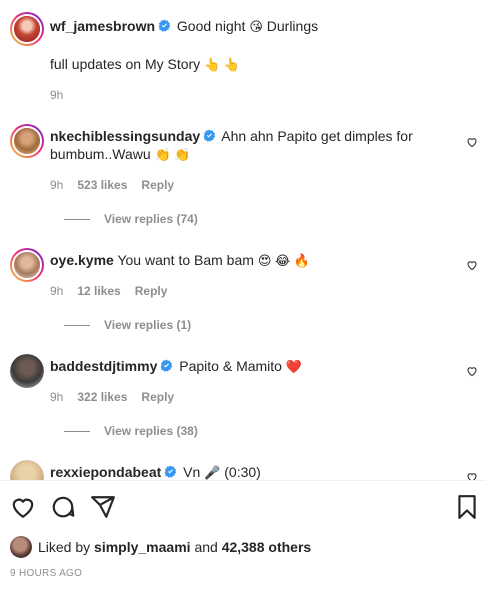 The image size is (486, 595). What do you see at coordinates (192, 472) in the screenshot?
I see `comment-body: Vn` at bounding box center [192, 472].